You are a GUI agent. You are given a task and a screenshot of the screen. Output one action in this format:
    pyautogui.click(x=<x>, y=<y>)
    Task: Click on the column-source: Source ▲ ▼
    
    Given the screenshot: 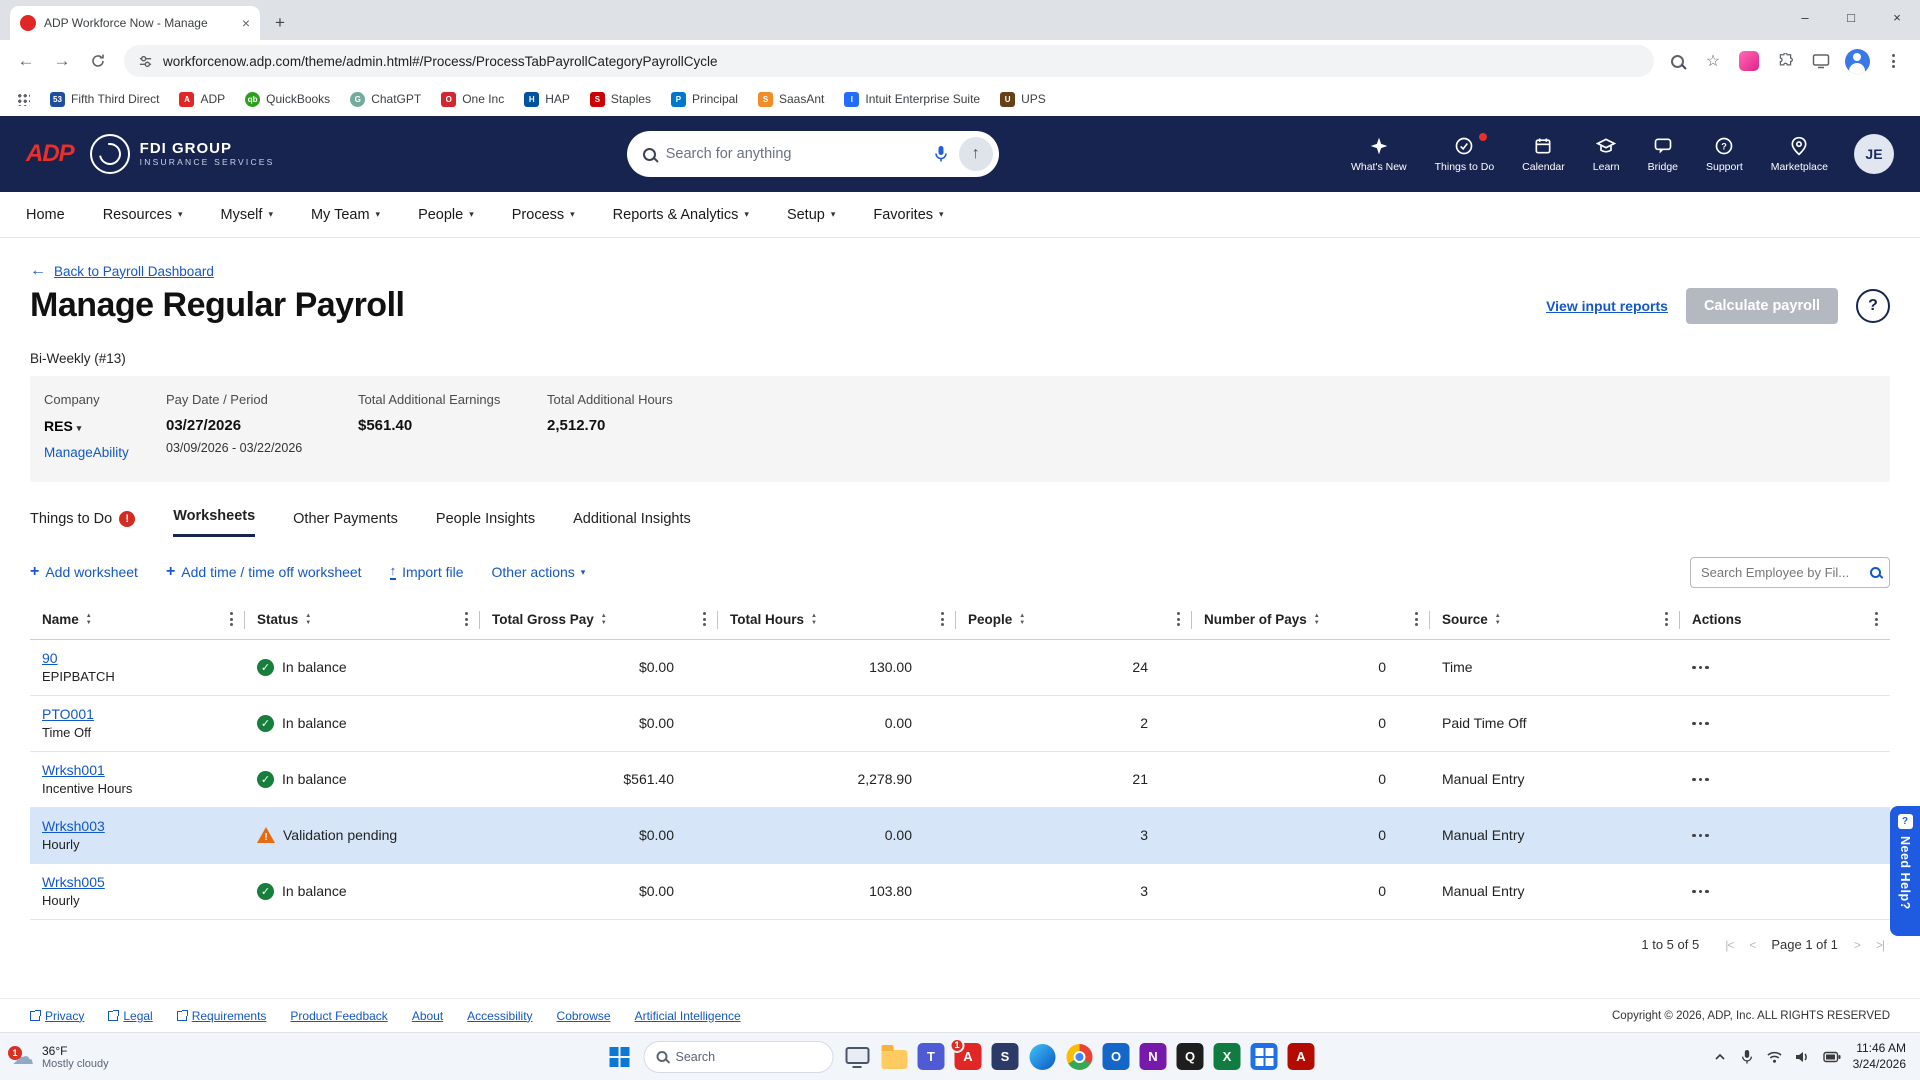 What is the action you would take?
    pyautogui.click(x=1555, y=619)
    